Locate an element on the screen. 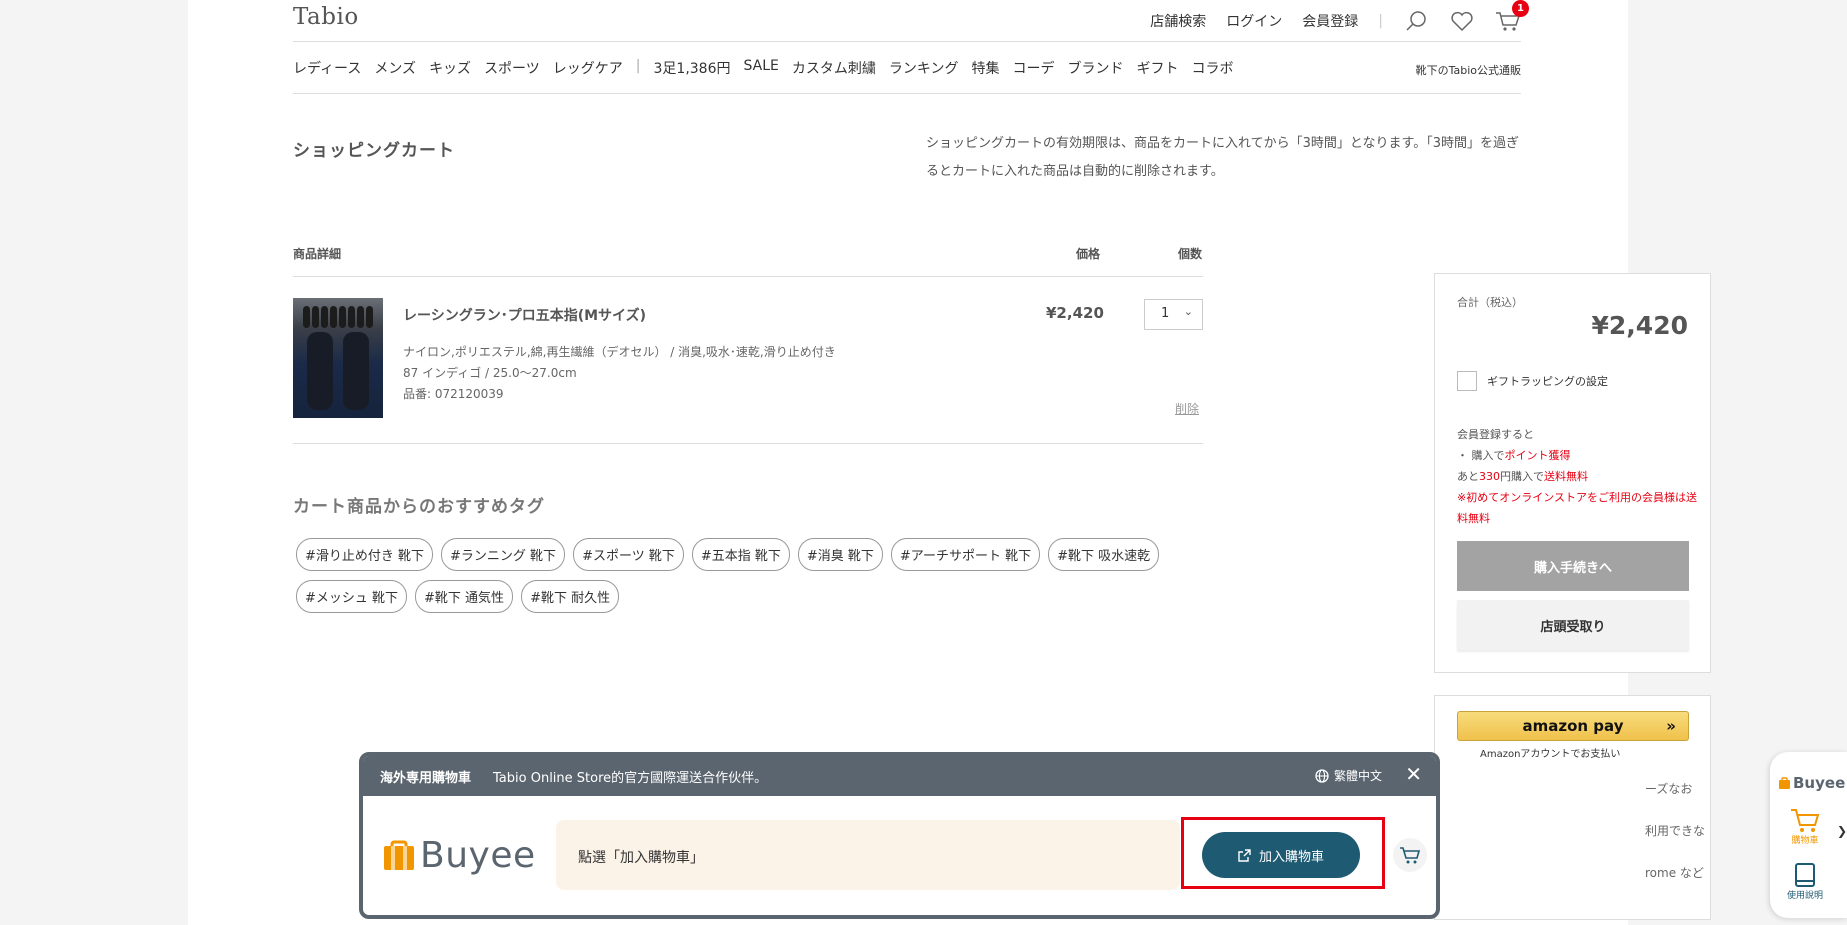  language-selector: 繁體中文 is located at coordinates (1348, 775).